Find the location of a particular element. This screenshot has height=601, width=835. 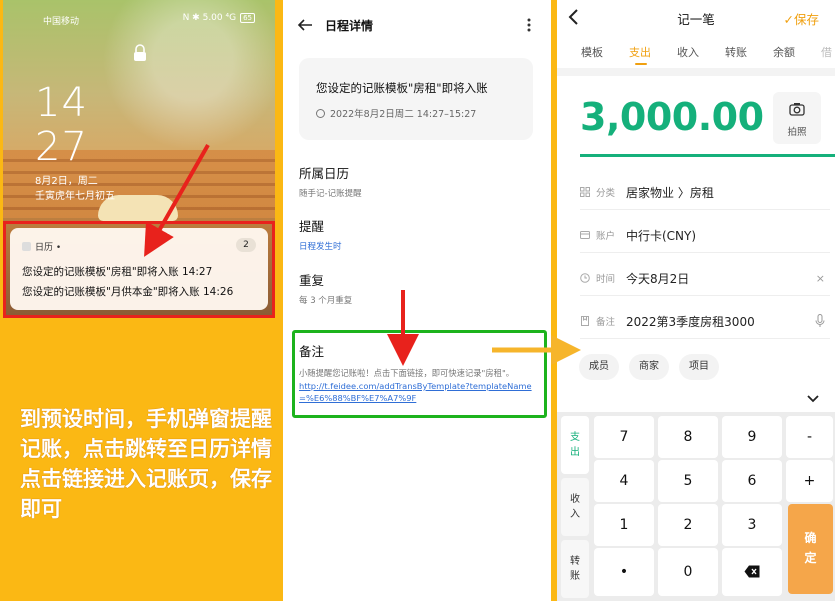

reminder-value: 日程发生时 is located at coordinates (320, 247).